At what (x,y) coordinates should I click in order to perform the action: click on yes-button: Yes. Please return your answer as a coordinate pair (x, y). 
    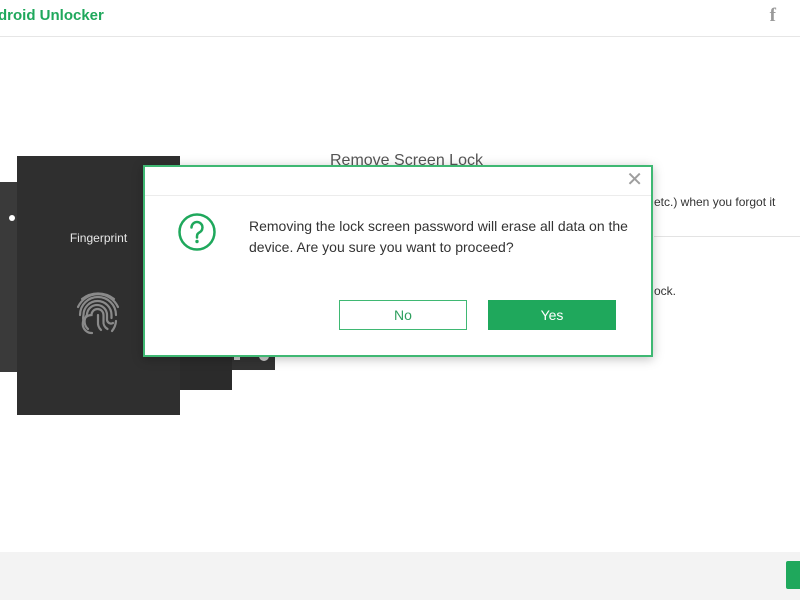
    Looking at the image, I should click on (552, 315).